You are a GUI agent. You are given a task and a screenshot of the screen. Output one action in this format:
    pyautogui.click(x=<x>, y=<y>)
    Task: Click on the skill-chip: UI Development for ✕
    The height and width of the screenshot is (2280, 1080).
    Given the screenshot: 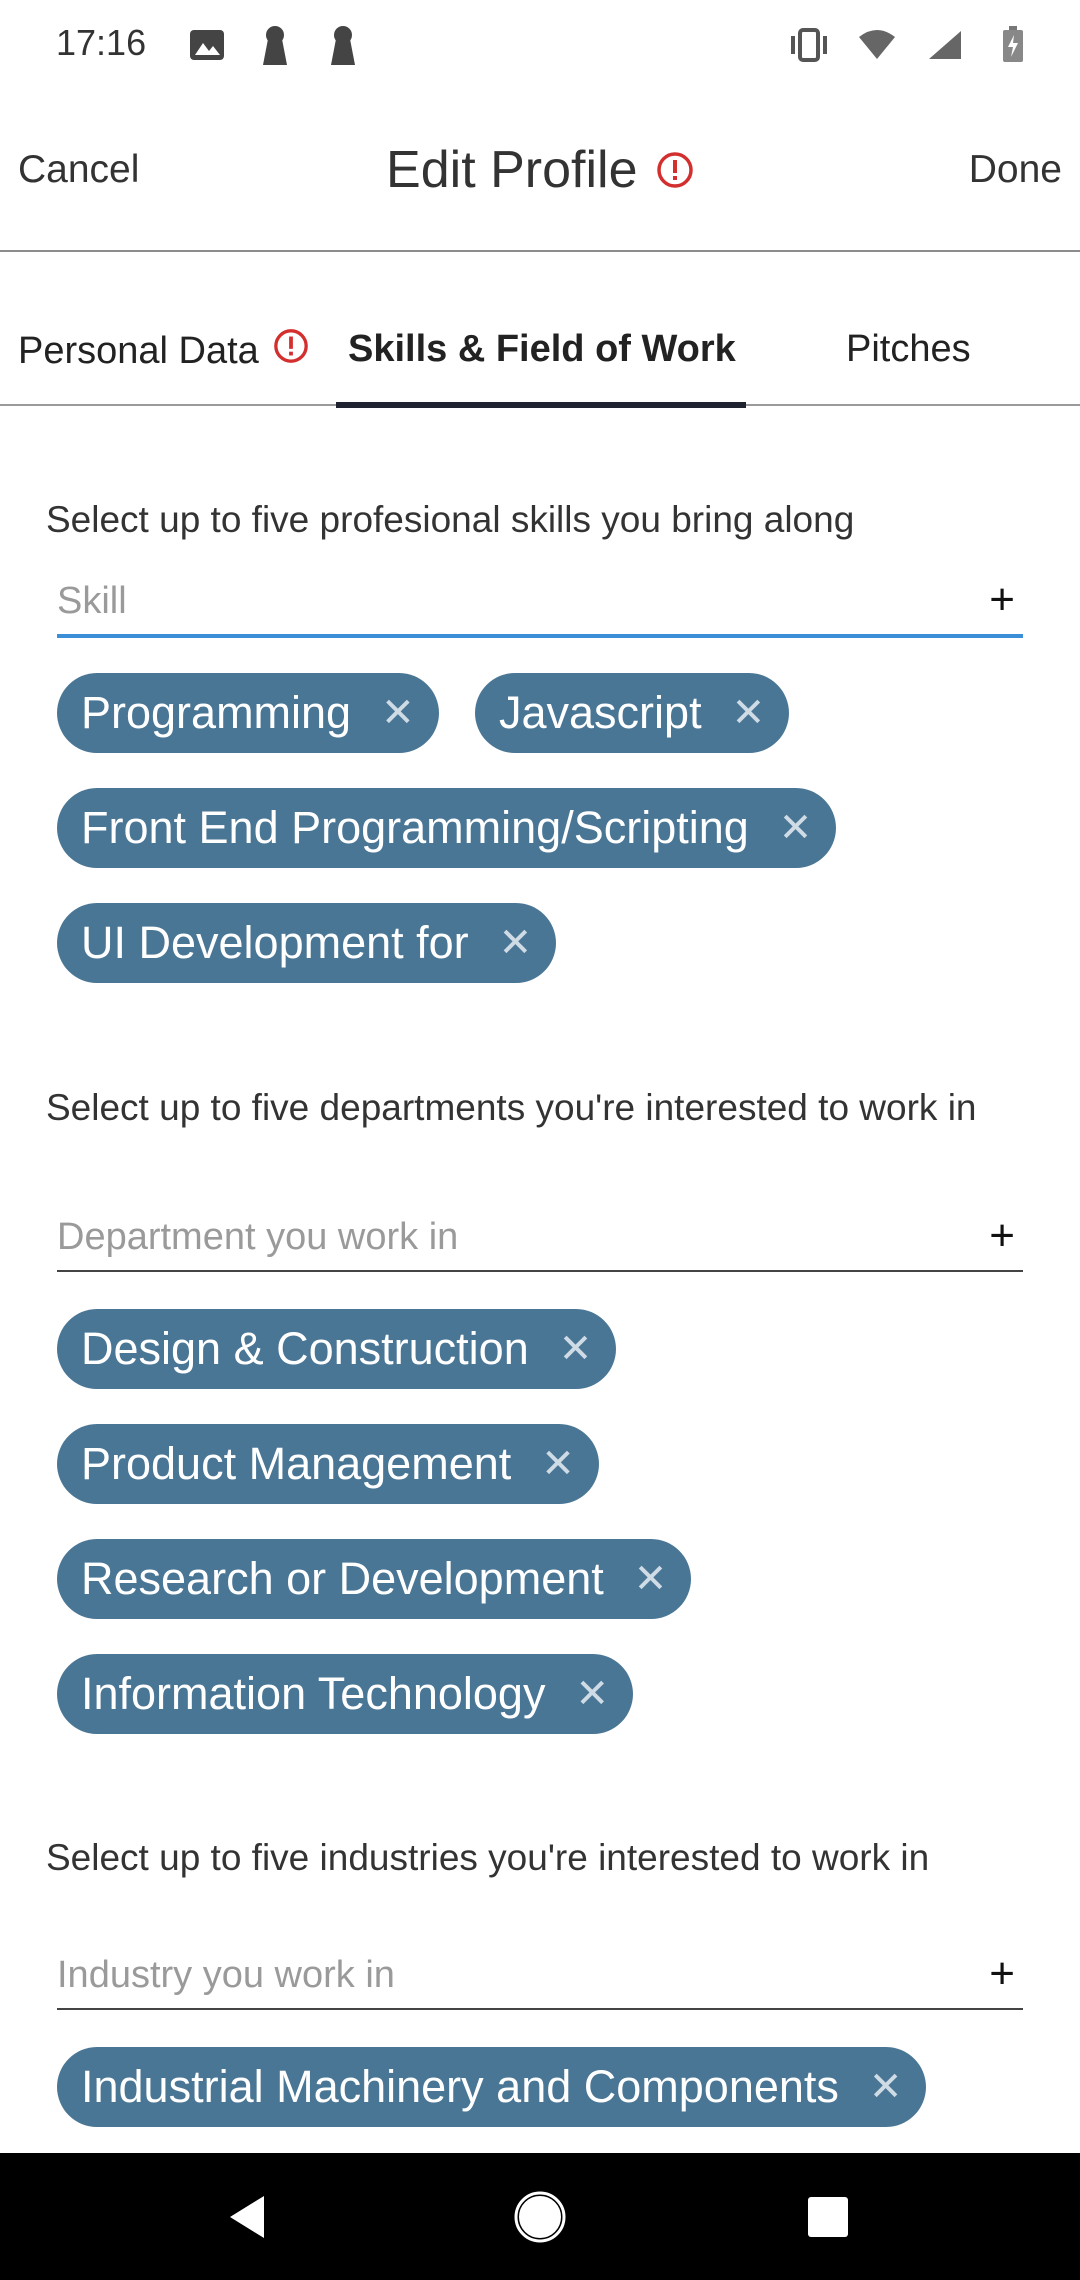 What is the action you would take?
    pyautogui.click(x=307, y=943)
    